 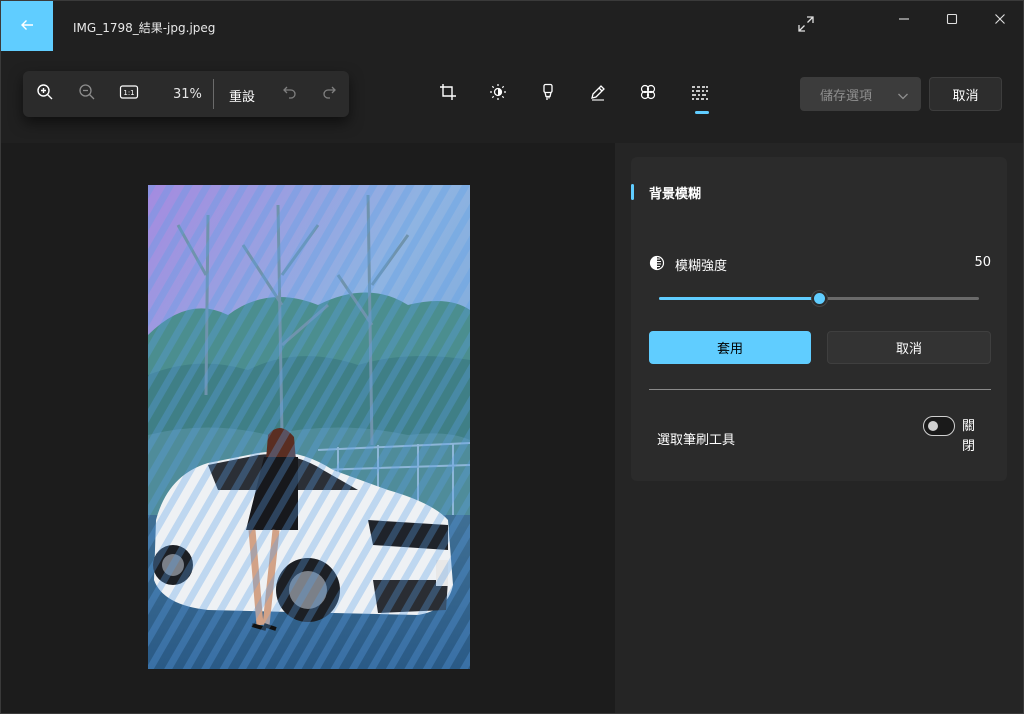 I want to click on markup-tool-button, so click(x=548, y=94).